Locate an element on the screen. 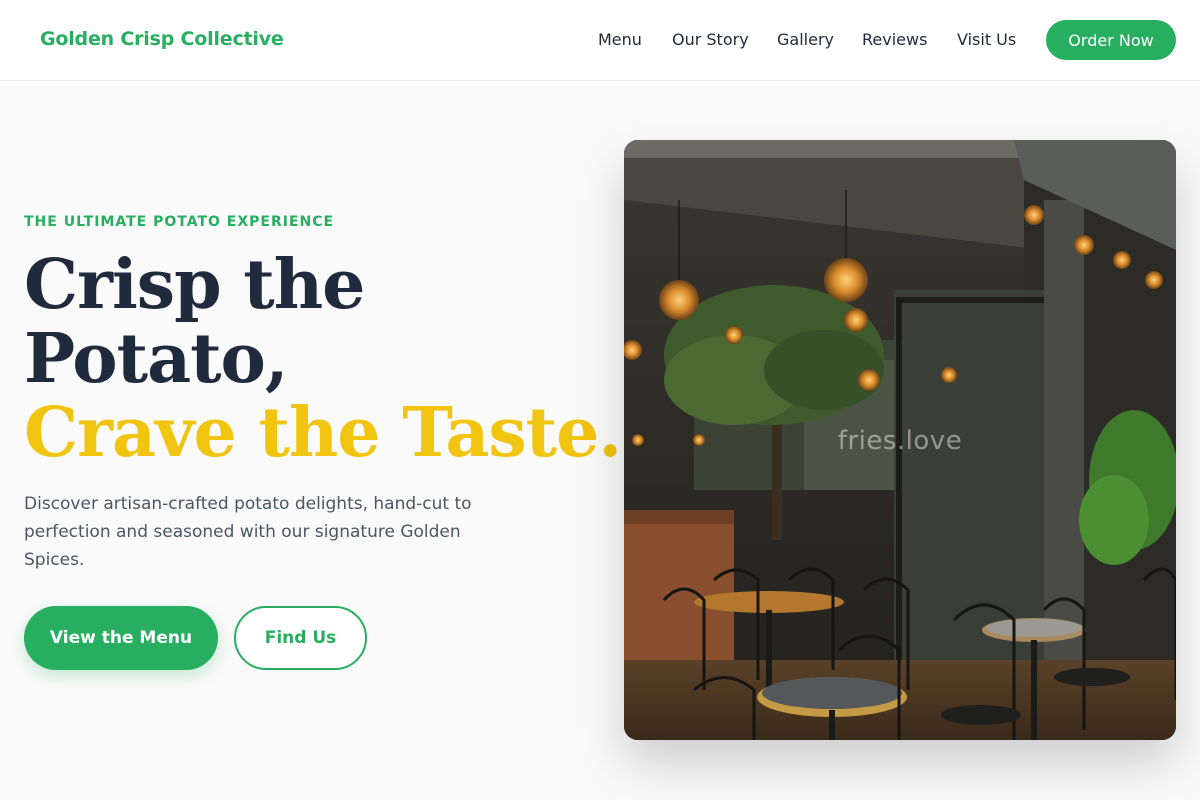 The height and width of the screenshot is (800, 1200). order-now-button: Order Now is located at coordinates (1111, 40).